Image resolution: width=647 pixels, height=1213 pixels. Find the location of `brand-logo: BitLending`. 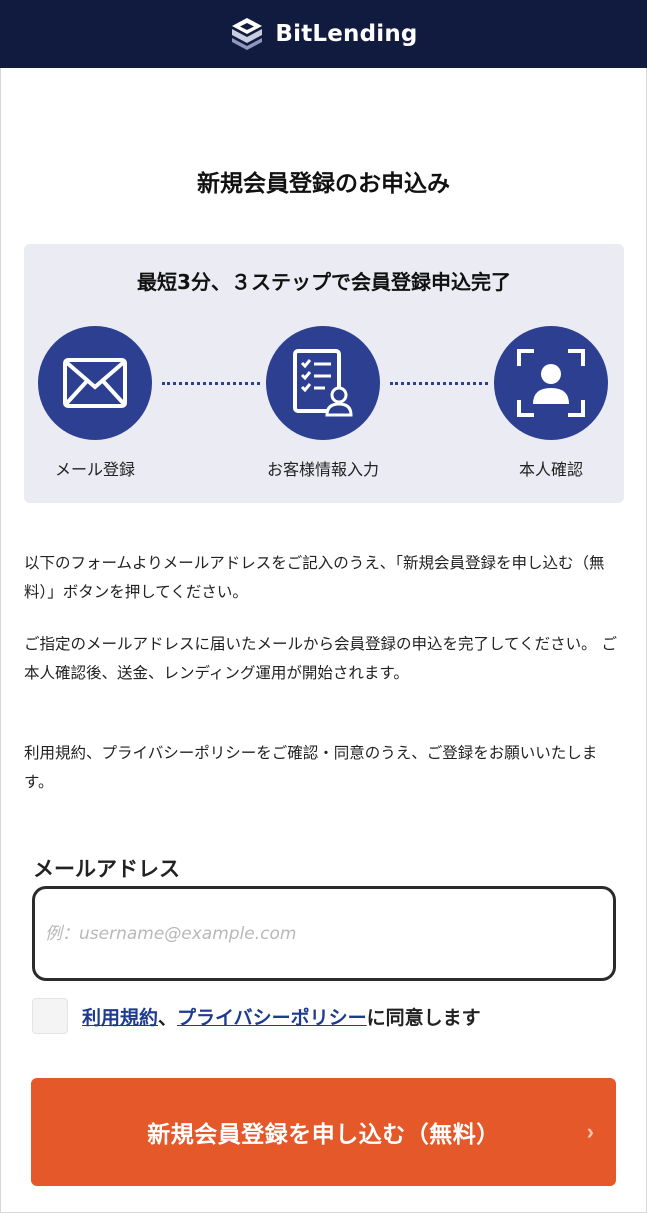

brand-logo: BitLending is located at coordinates (323, 34).